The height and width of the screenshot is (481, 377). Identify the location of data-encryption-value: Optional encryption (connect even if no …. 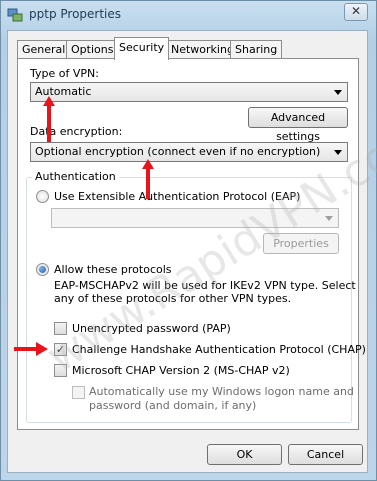
(178, 151).